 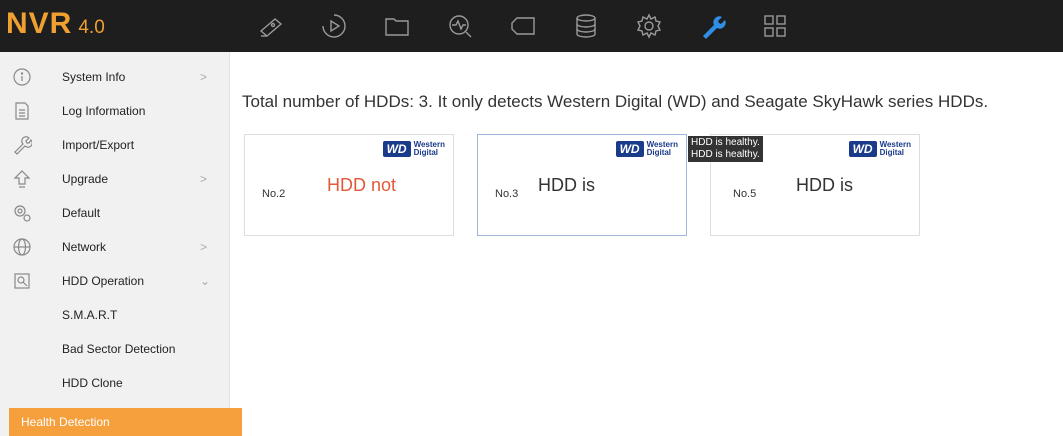 I want to click on sidebar-subitem-label: HDD Clone, so click(x=92, y=383).